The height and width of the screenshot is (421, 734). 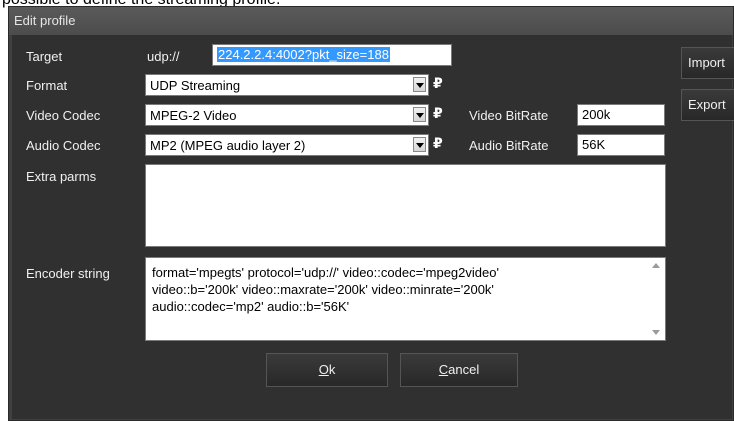 What do you see at coordinates (596, 114) in the screenshot?
I see `video-bitrate-value: 200k` at bounding box center [596, 114].